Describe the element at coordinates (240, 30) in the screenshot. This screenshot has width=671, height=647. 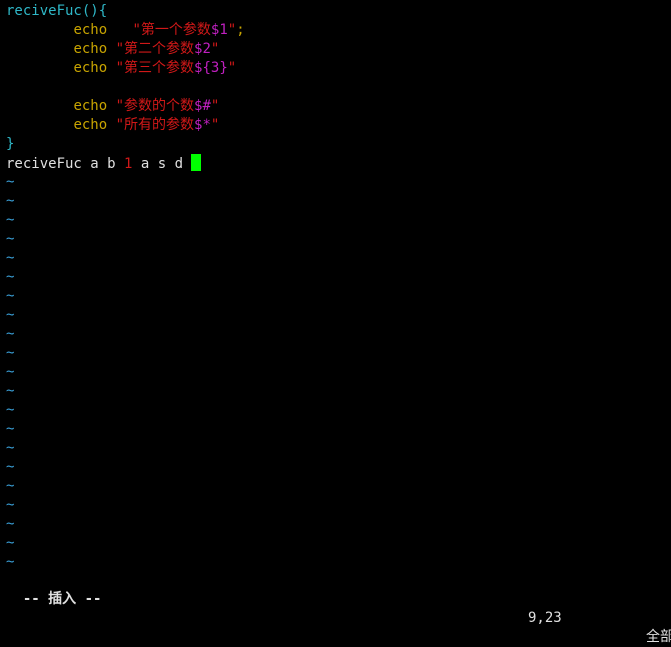
I see `semicolon: ;` at that location.